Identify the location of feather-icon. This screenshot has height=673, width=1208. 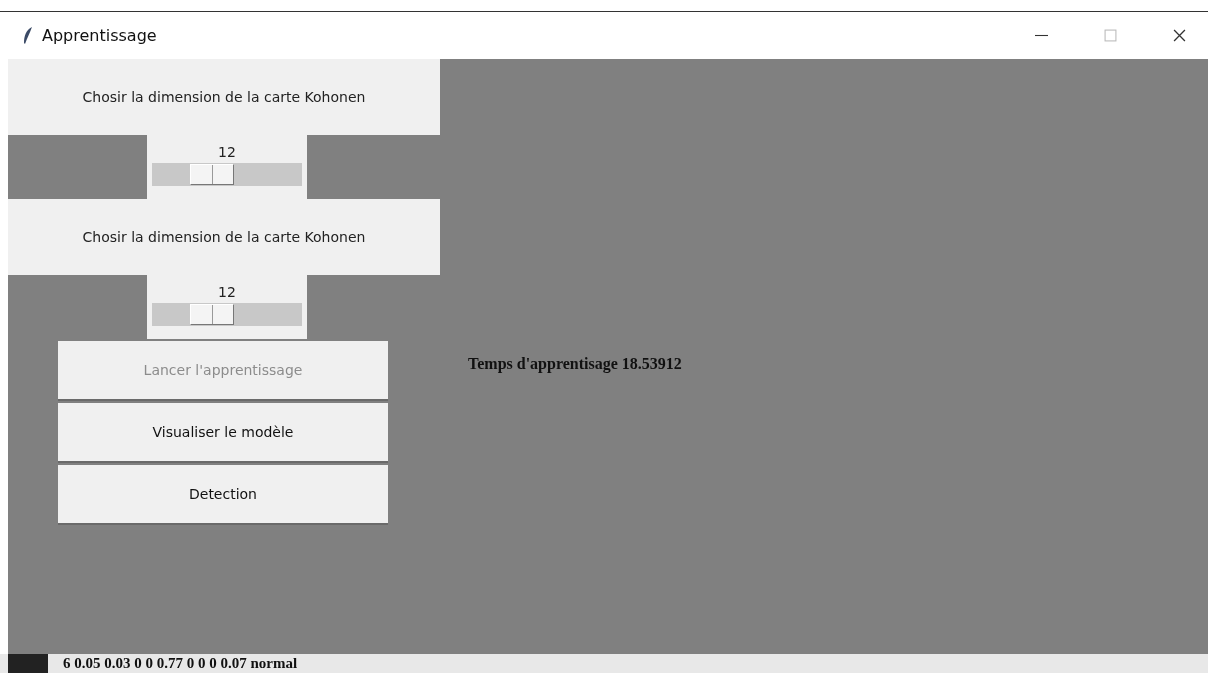
(28, 35).